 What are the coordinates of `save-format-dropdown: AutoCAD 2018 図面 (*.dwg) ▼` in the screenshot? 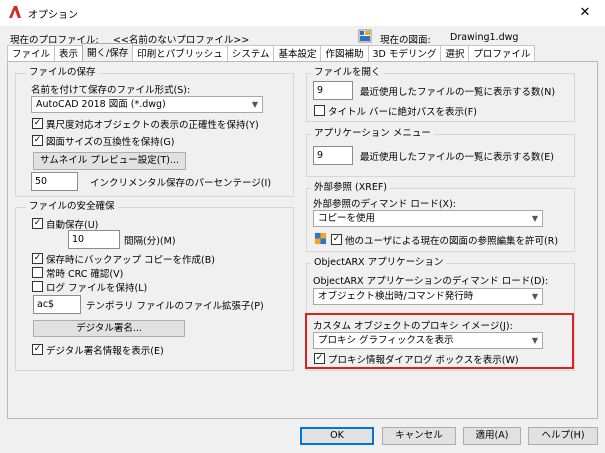 It's located at (147, 104).